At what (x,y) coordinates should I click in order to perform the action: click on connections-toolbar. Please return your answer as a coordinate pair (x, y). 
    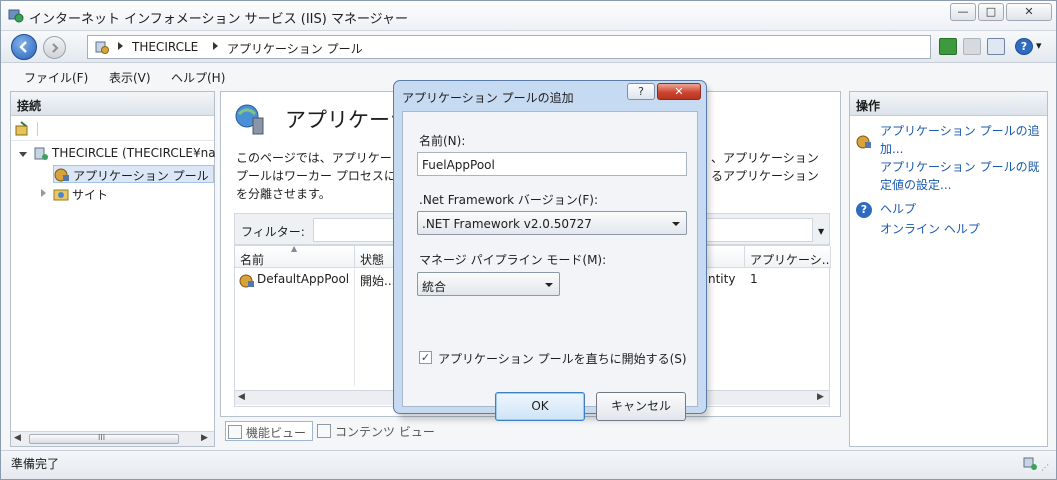
    Looking at the image, I should click on (112, 129).